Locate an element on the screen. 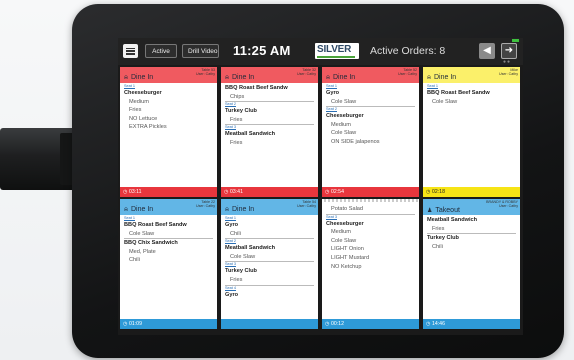 The width and height of the screenshot is (574, 360). item-modifier: NO Ketchup is located at coordinates (346, 266).